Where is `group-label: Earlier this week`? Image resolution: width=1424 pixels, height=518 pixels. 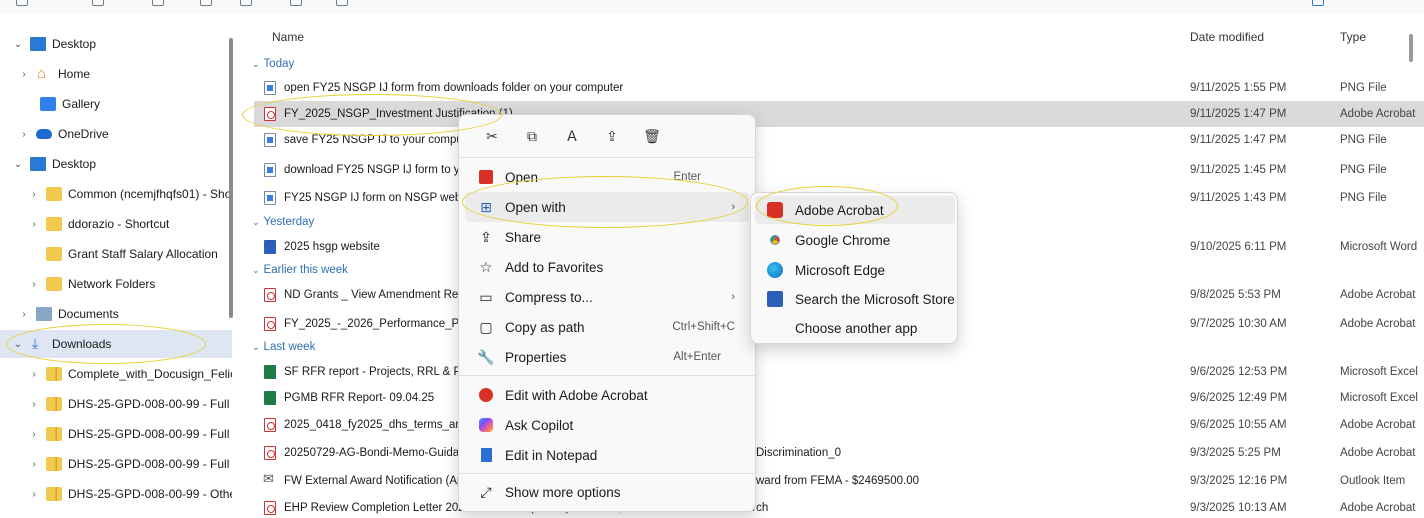 group-label: Earlier this week is located at coordinates (305, 270).